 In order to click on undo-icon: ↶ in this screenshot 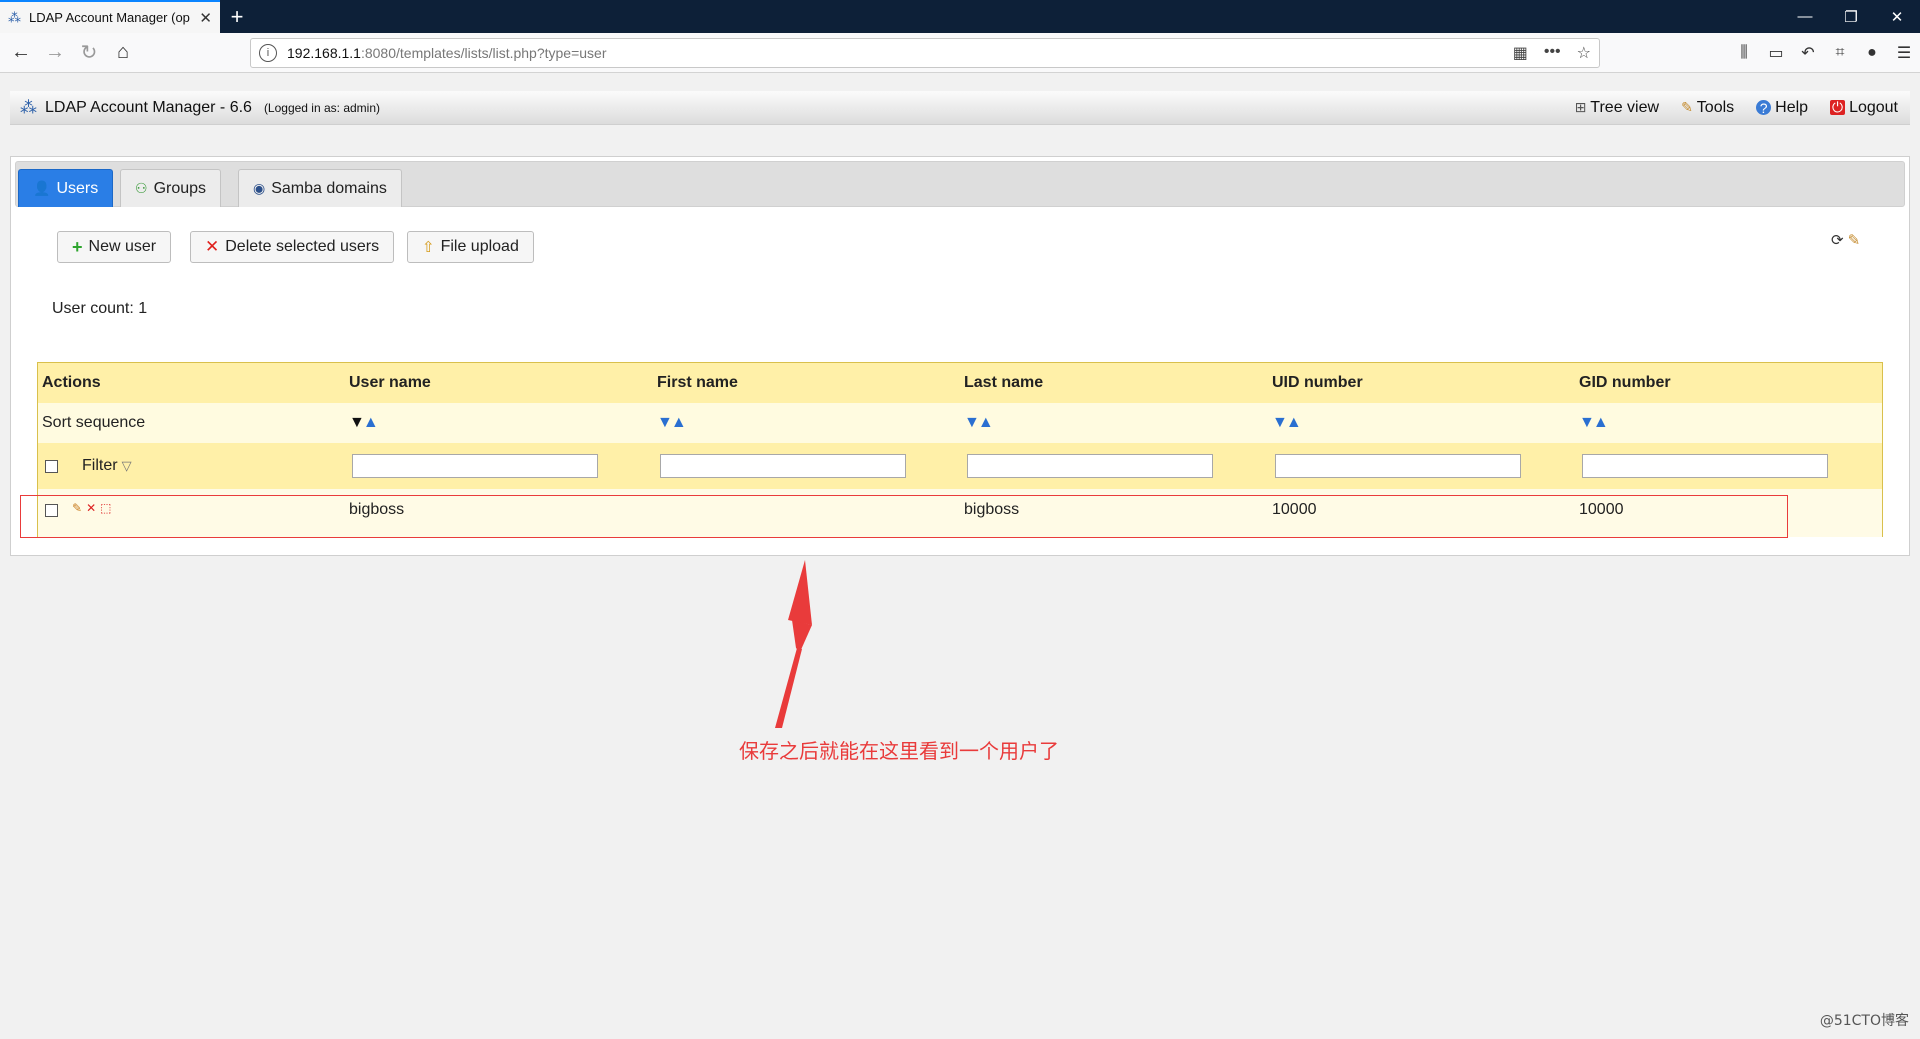, I will do `click(1808, 53)`.